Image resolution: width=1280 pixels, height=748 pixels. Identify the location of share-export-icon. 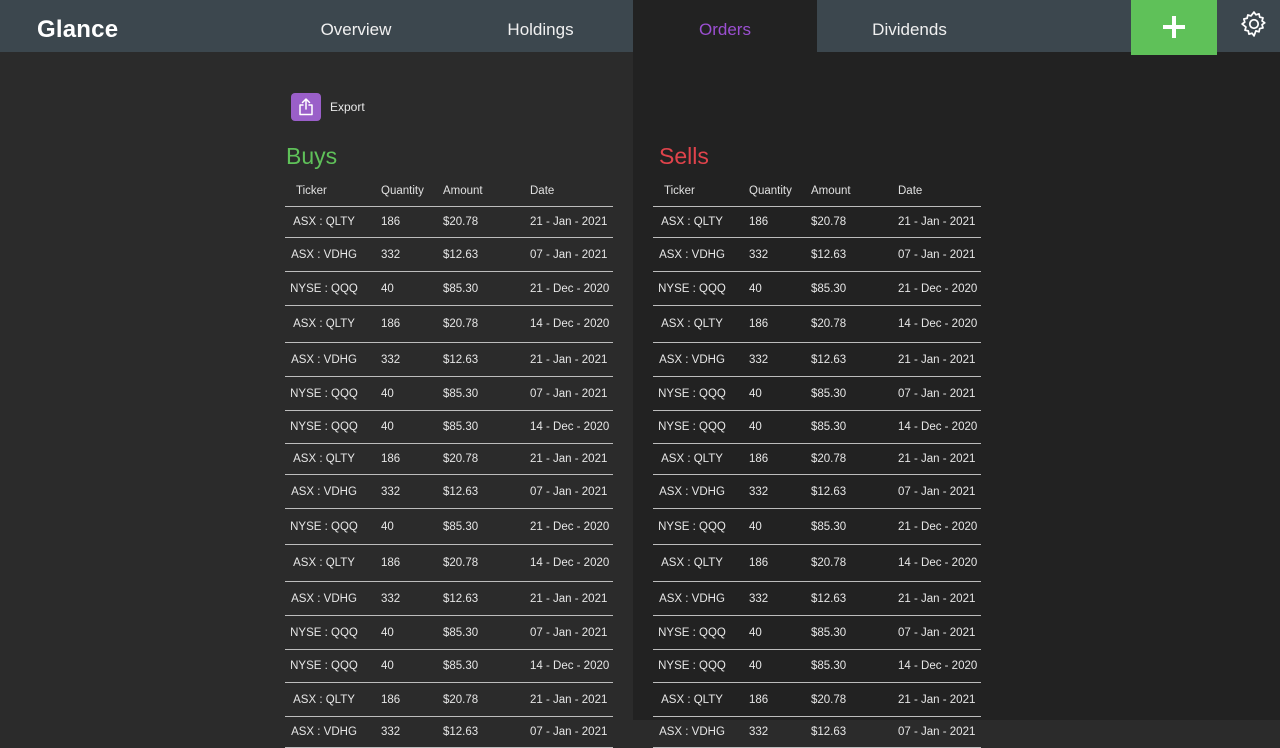
(306, 107).